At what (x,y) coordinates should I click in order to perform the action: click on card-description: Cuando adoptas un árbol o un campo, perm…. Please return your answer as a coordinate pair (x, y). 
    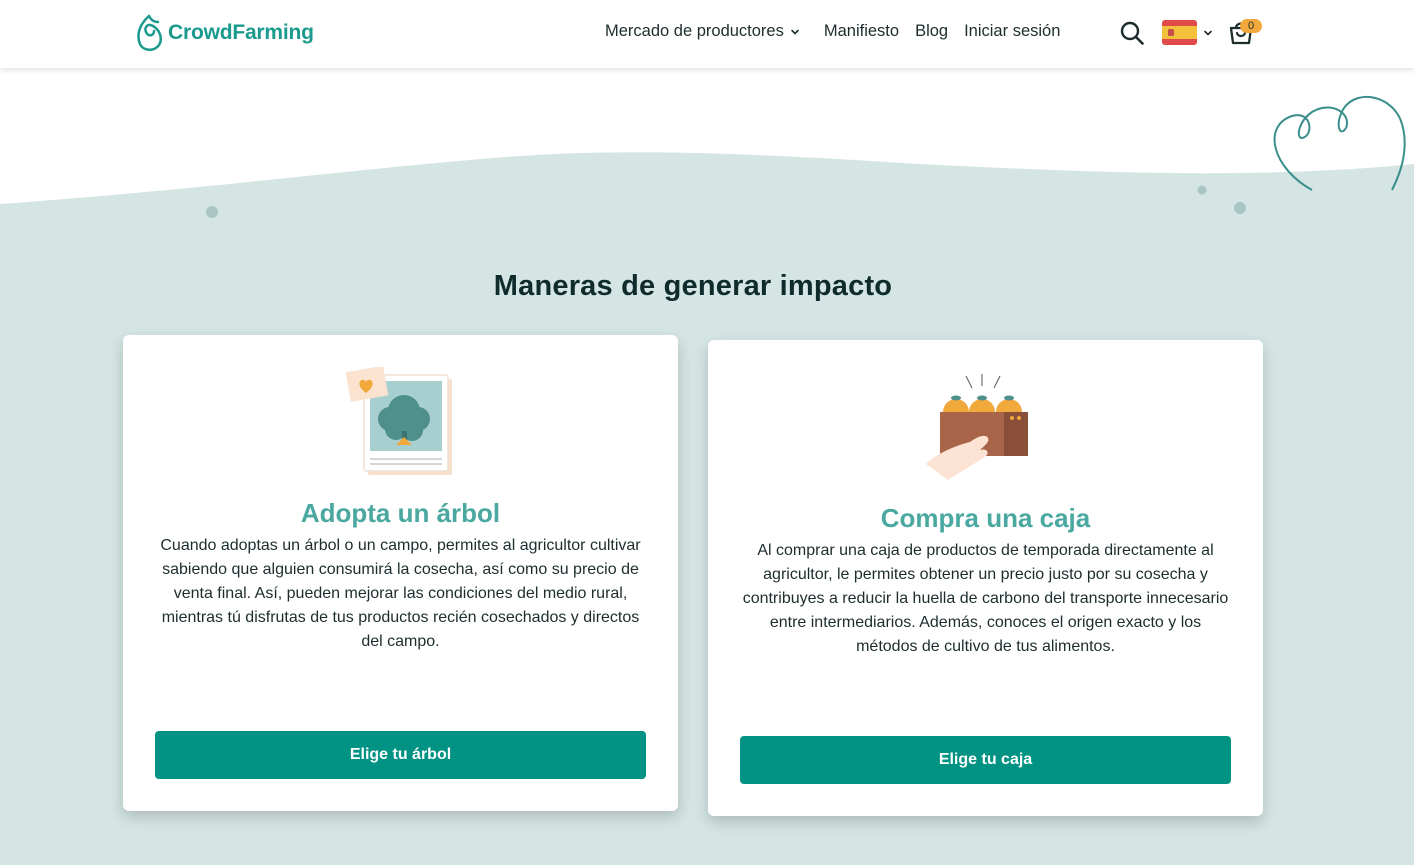
    Looking at the image, I should click on (400, 593).